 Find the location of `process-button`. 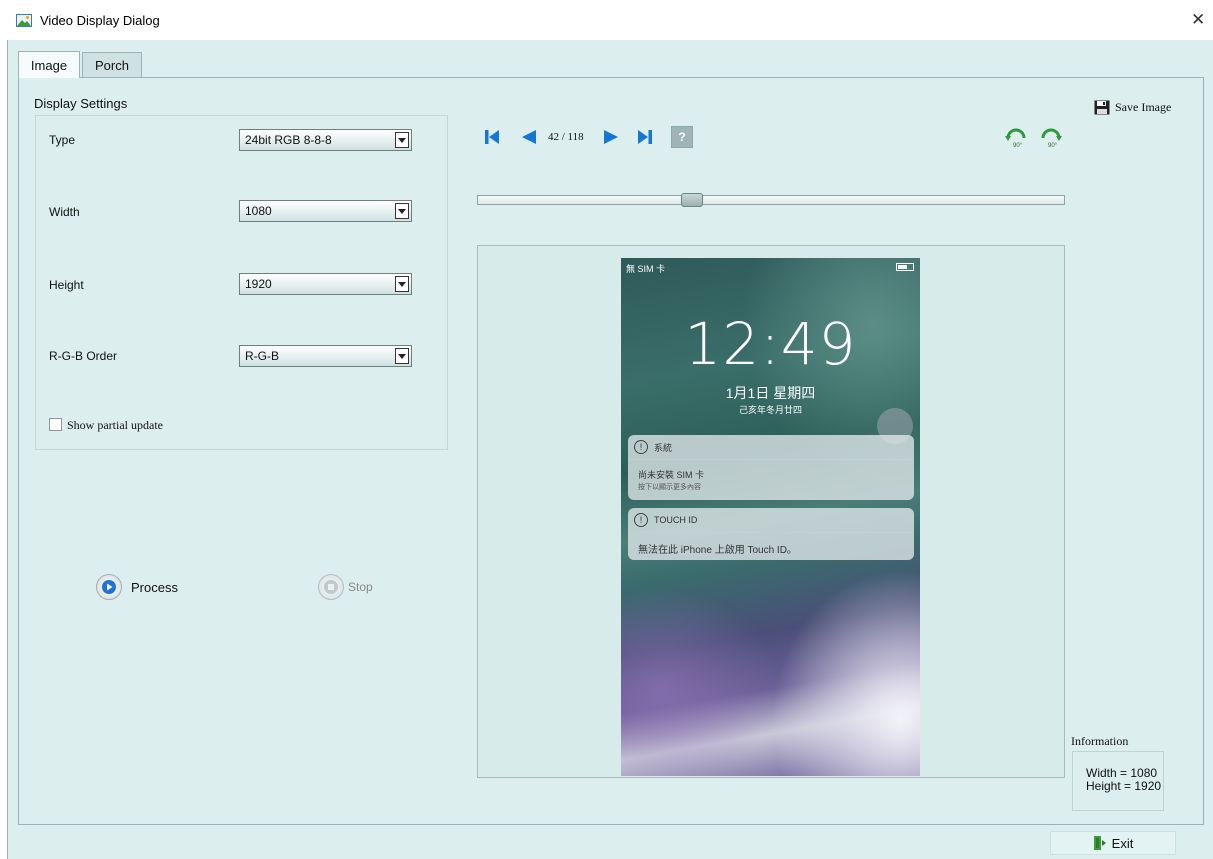

process-button is located at coordinates (109, 587).